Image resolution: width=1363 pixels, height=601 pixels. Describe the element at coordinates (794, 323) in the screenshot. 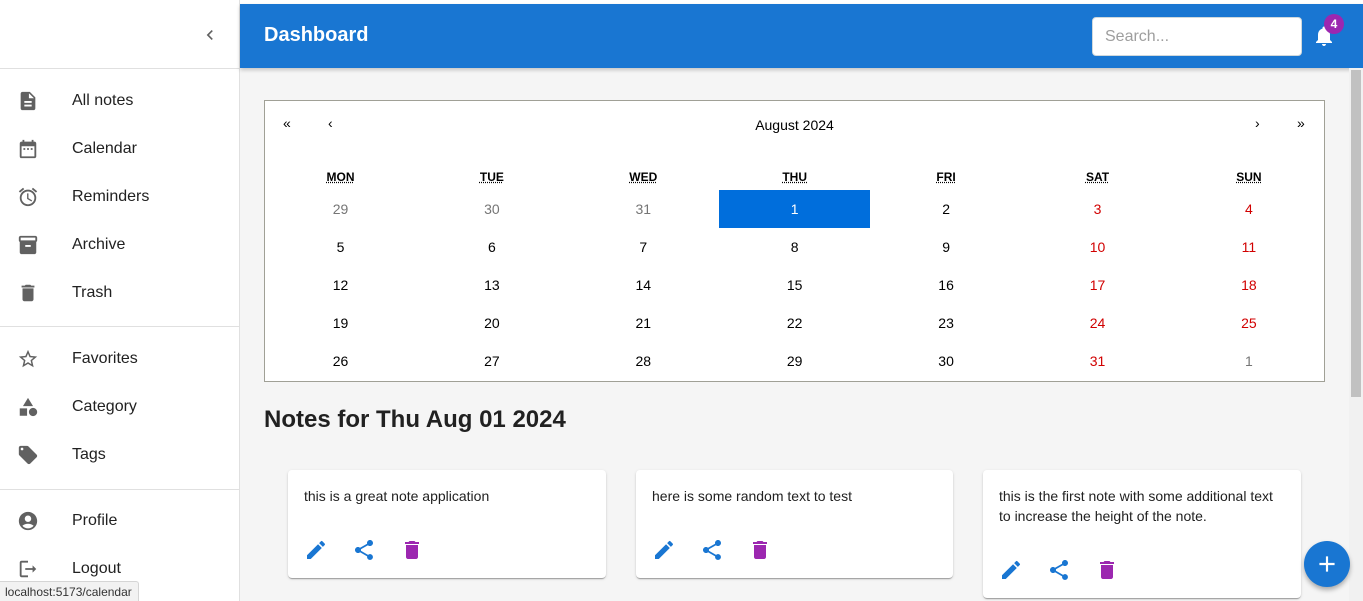

I see `calendar-day: 22` at that location.